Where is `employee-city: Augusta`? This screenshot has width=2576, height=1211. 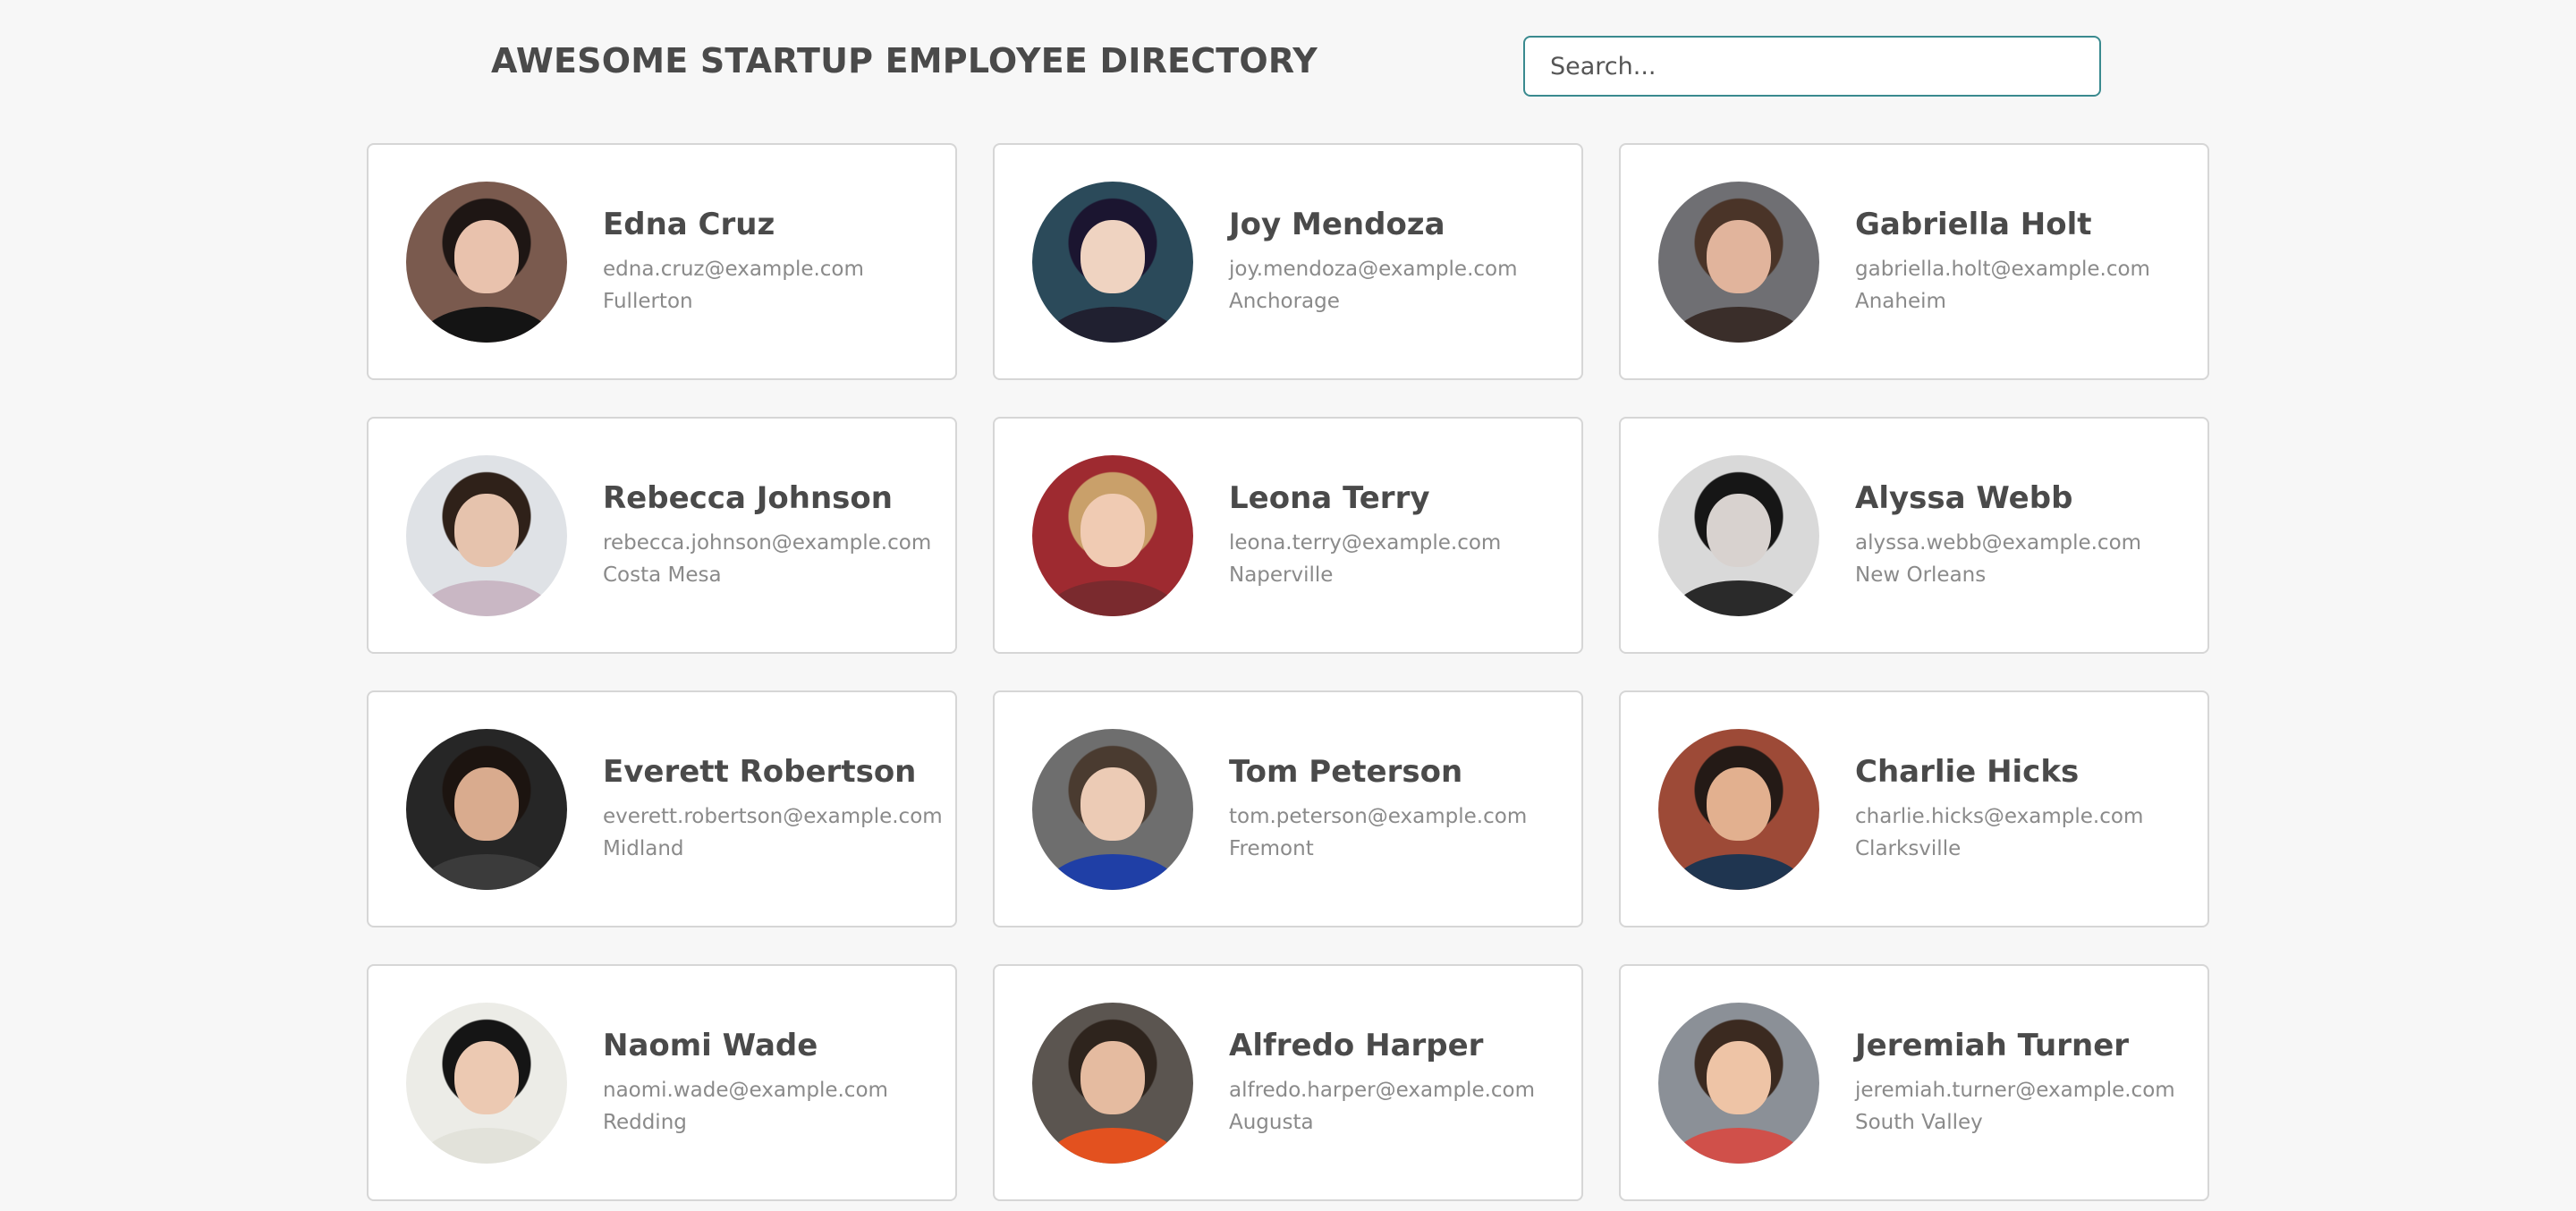
employee-city: Augusta is located at coordinates (1271, 1122).